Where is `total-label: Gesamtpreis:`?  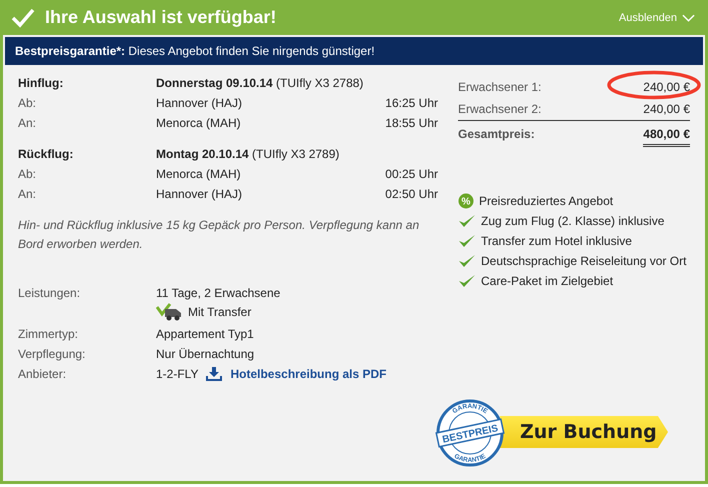
total-label: Gesamtpreis: is located at coordinates (496, 135).